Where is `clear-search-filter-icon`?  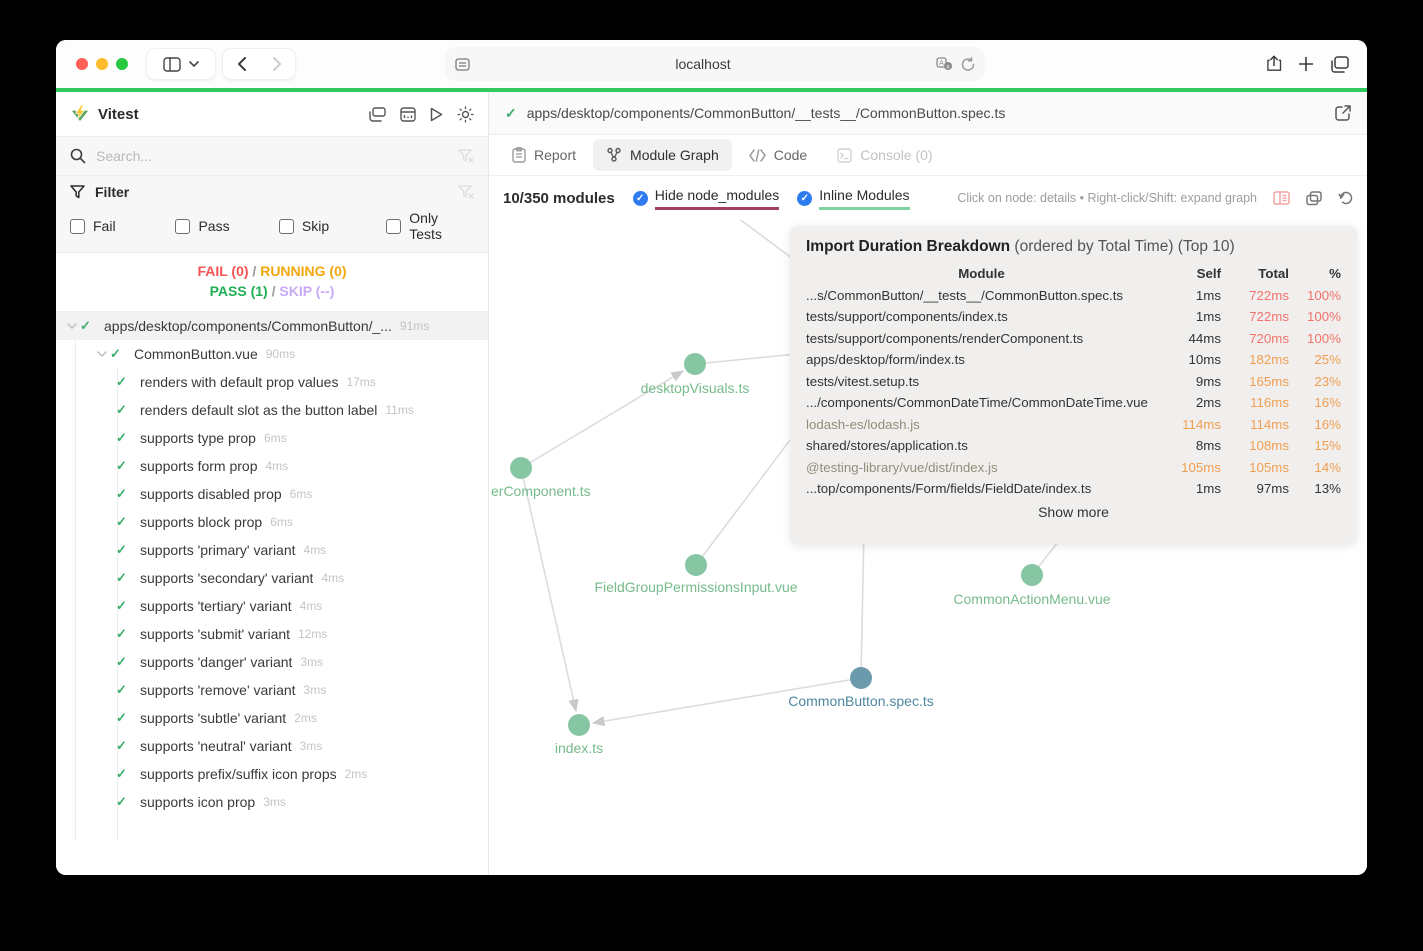 clear-search-filter-icon is located at coordinates (466, 156).